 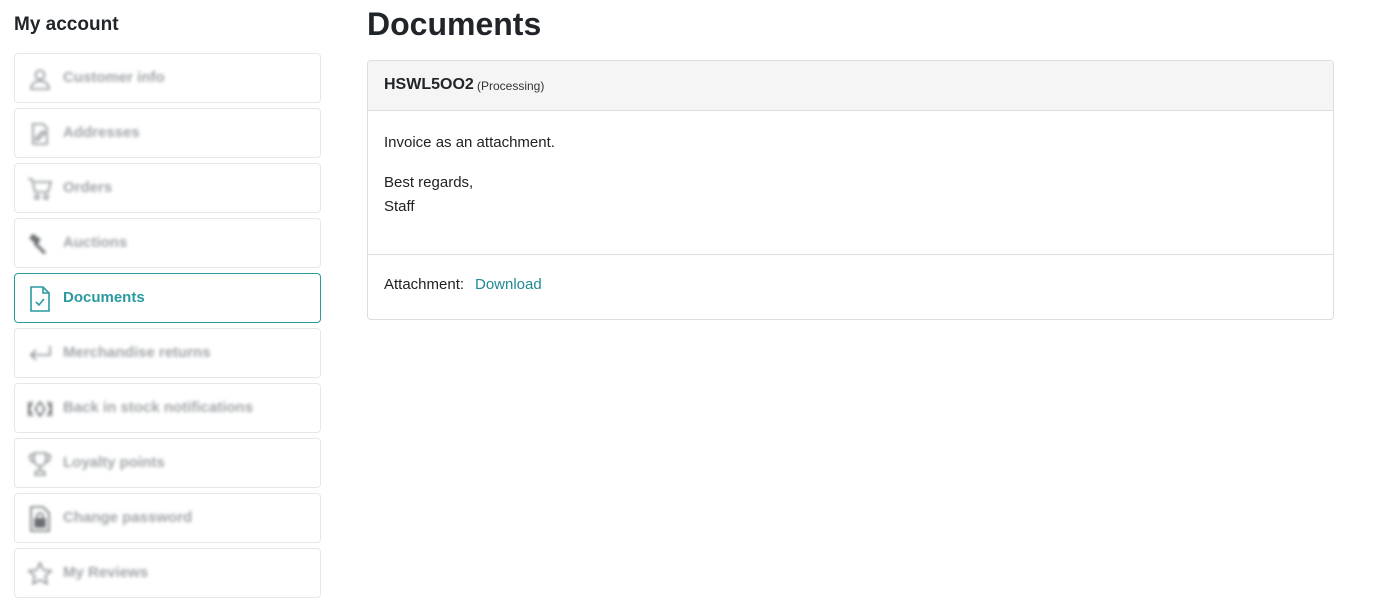 What do you see at coordinates (40, 464) in the screenshot?
I see `trophy-icon` at bounding box center [40, 464].